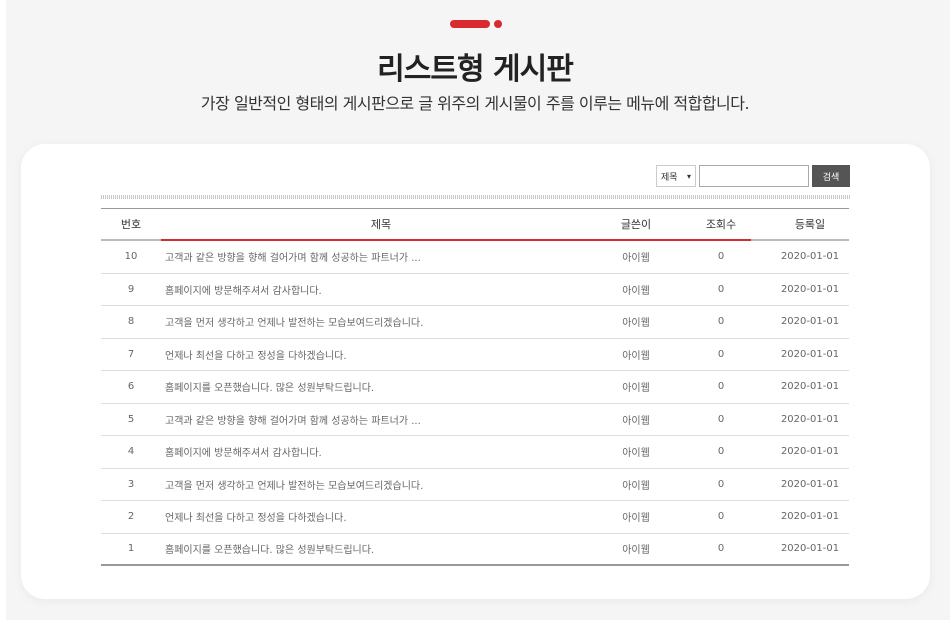 The height and width of the screenshot is (620, 950). Describe the element at coordinates (470, 24) in the screenshot. I see `decoration-bar` at that location.